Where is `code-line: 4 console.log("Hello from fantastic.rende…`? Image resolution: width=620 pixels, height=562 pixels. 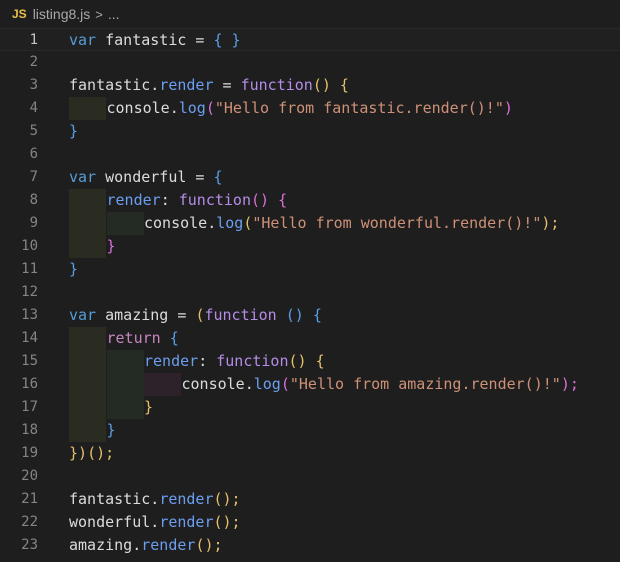
code-line: 4 console.log("Hello from fantastic.rende… is located at coordinates (310, 108).